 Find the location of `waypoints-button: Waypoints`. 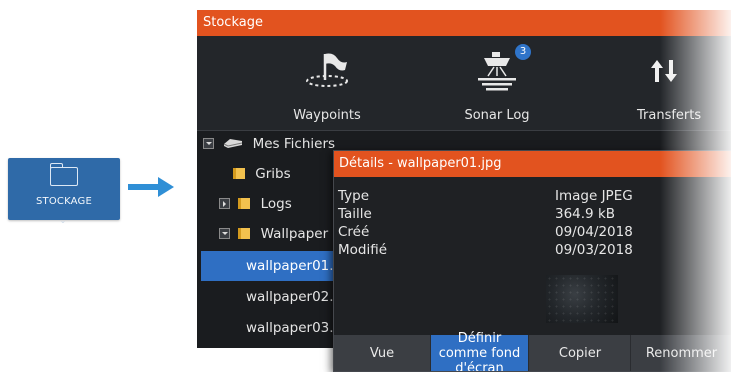

waypoints-button: Waypoints is located at coordinates (327, 83).